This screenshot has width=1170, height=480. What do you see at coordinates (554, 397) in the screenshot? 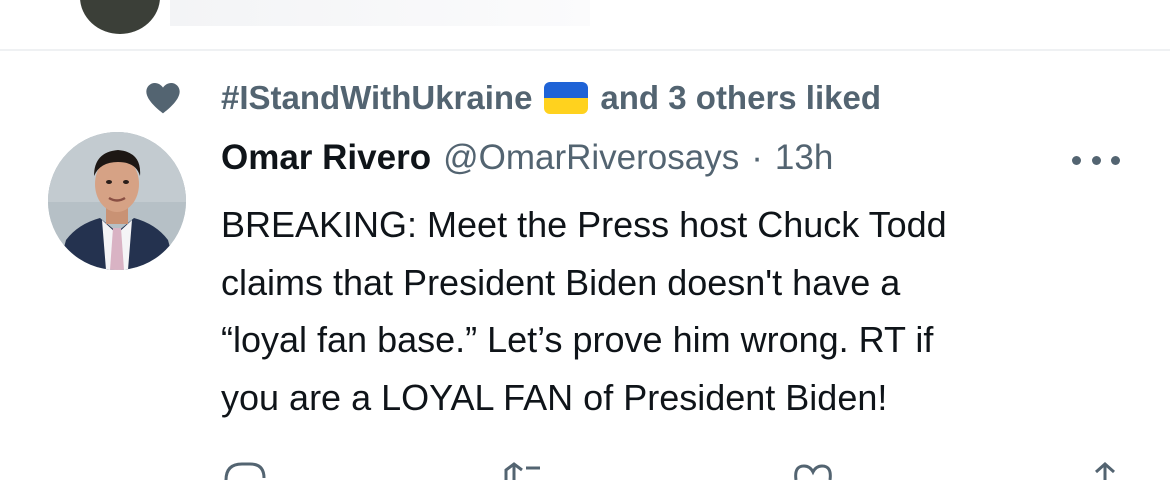
I see `tweet-text-line: you are a LOYAL FAN of President Biden!` at bounding box center [554, 397].